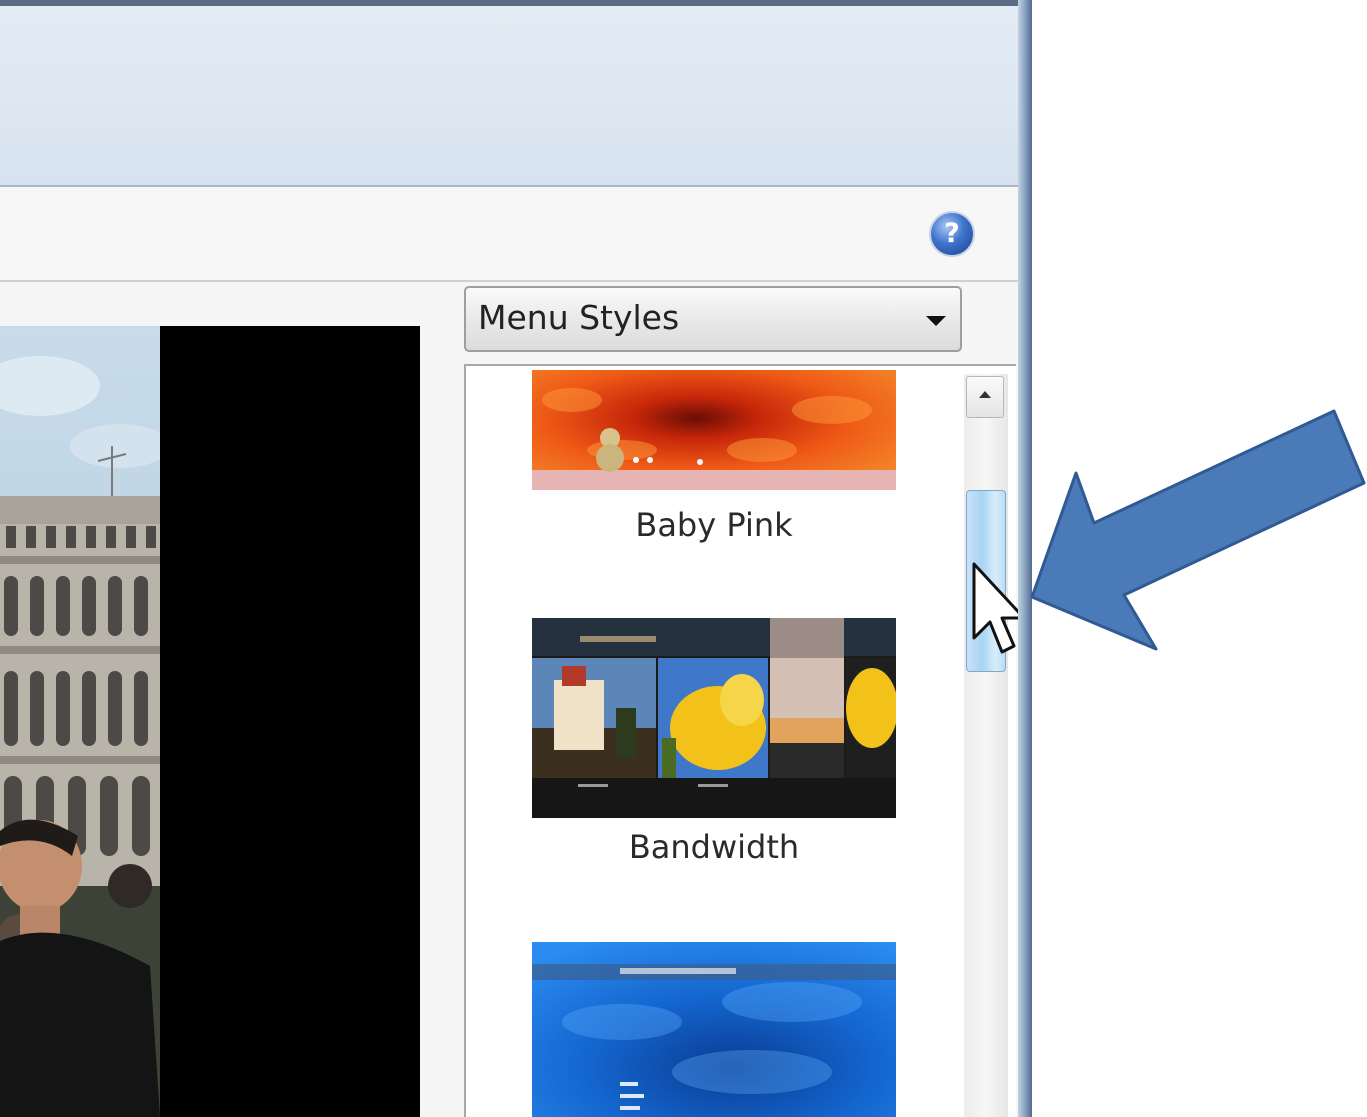 This screenshot has width=1367, height=1117. I want to click on style-label: Baby Pink, so click(714, 525).